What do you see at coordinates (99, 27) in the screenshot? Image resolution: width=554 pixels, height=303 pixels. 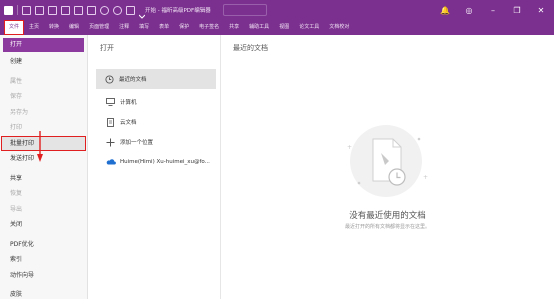 I see `menu-page-manage: 页面管理` at bounding box center [99, 27].